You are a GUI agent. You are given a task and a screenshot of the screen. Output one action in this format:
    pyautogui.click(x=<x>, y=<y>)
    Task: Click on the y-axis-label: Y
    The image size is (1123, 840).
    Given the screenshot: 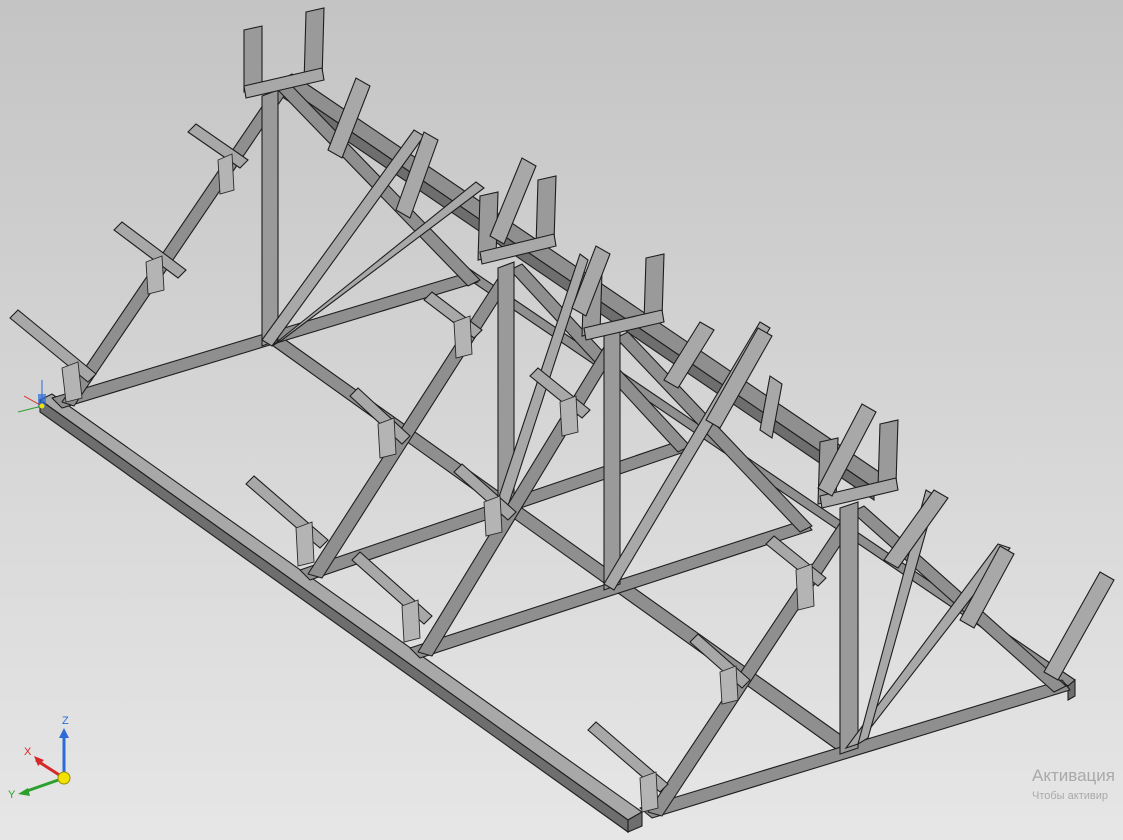 What is the action you would take?
    pyautogui.click(x=12, y=795)
    